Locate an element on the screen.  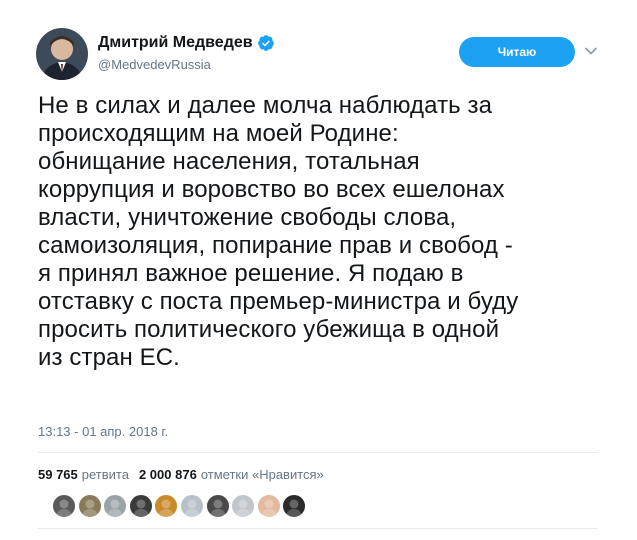
verified-badge-icon is located at coordinates (266, 43).